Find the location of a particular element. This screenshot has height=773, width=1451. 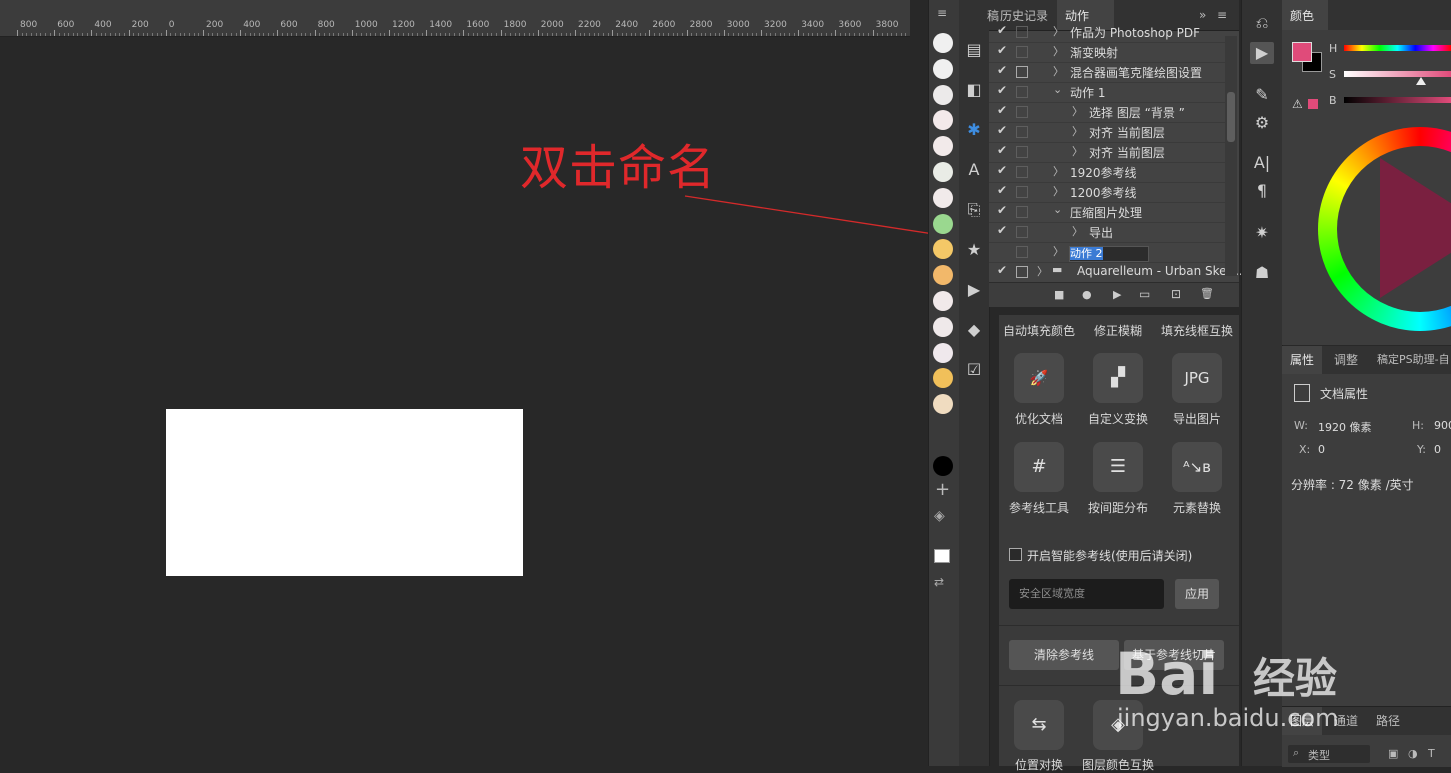

image-filter-icon: ▣ is located at coordinates (1393, 753).